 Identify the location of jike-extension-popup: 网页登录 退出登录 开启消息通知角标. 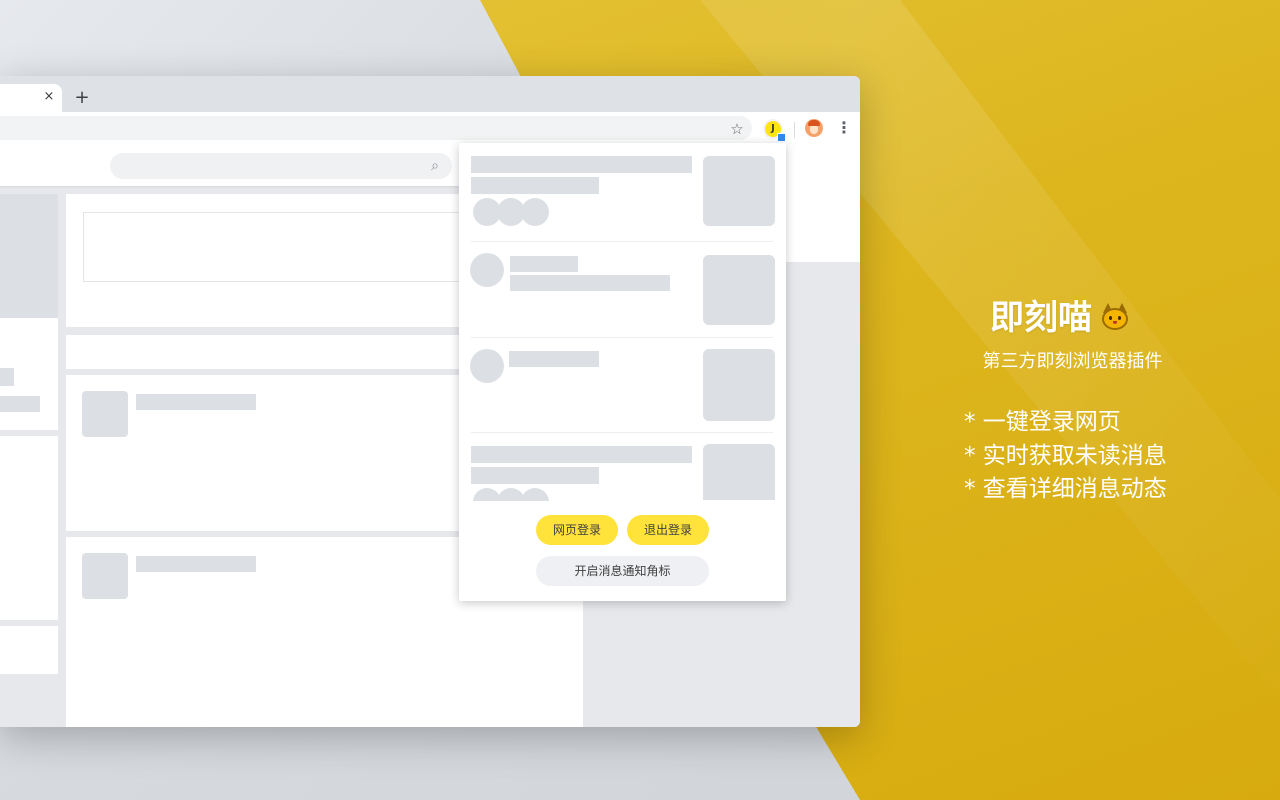
(622, 372).